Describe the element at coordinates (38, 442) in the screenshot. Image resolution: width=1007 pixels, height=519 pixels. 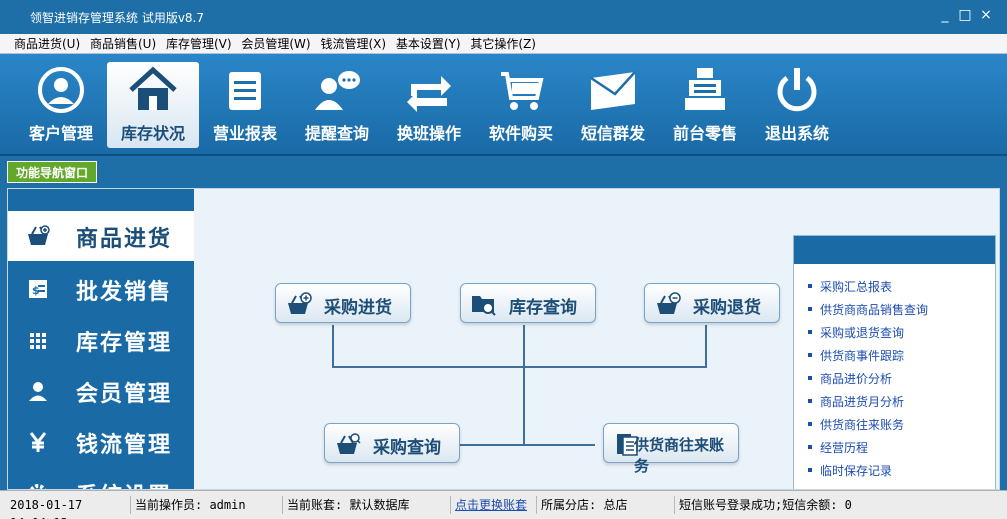
I see `yen-icon` at that location.